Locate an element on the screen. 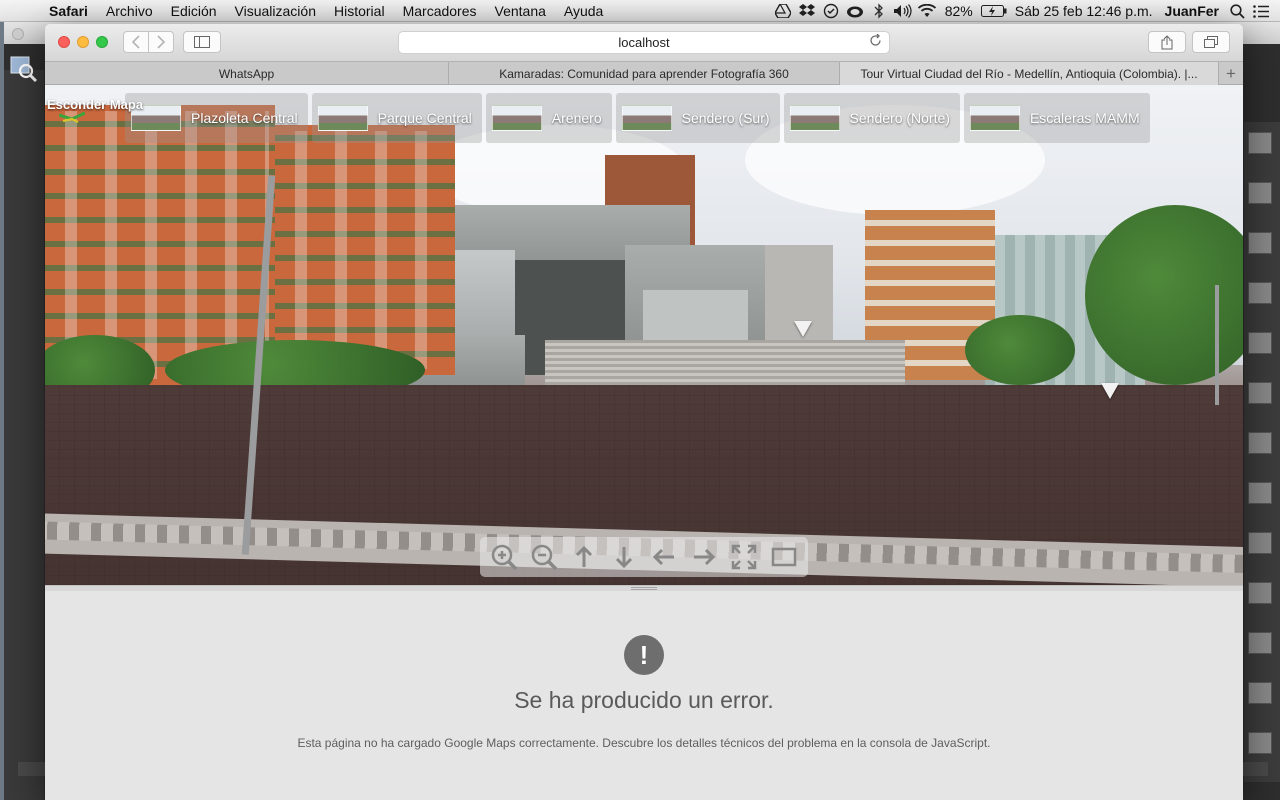 The height and width of the screenshot is (800, 1280). creative-cloud-icon is located at coordinates (855, 11).